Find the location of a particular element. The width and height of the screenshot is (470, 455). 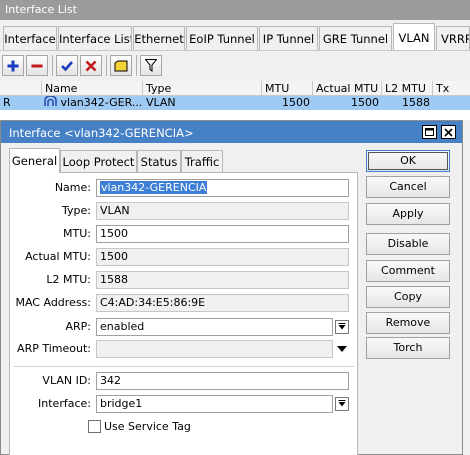

table-row: R vlan342-GER... VLAN 1500 1500 1588 is located at coordinates (235, 103).